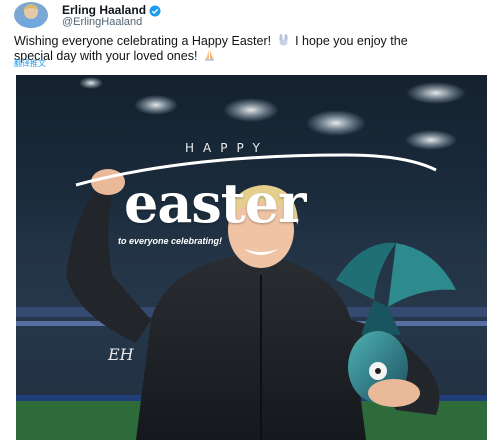  Describe the element at coordinates (254, 17) in the screenshot. I see `tweet-header: Erling Haaland @ErlingHaaland` at that location.